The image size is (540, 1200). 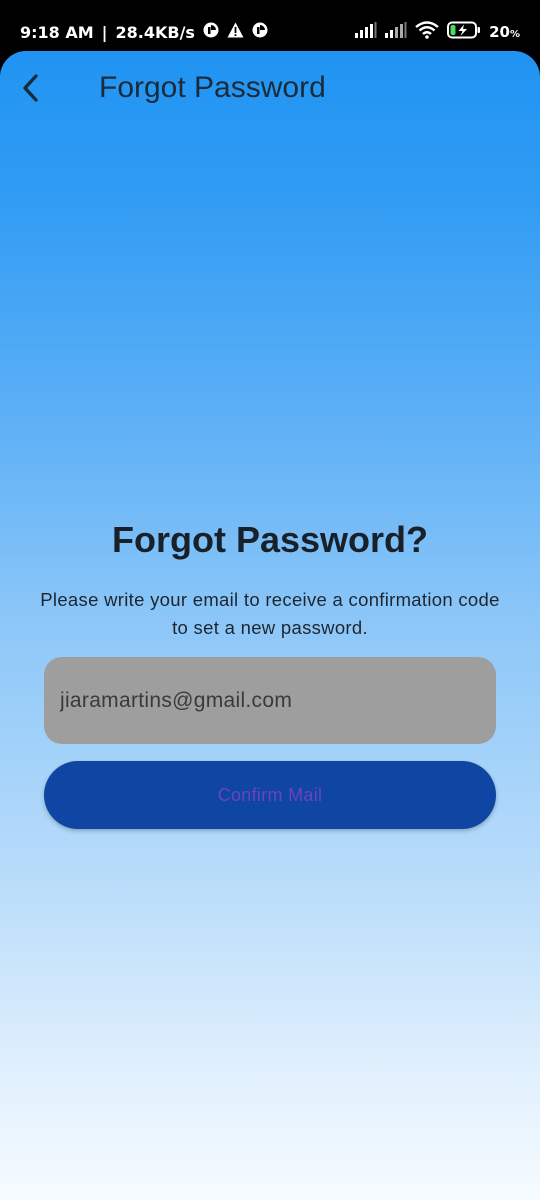 What do you see at coordinates (514, 34) in the screenshot?
I see `battery-unit: %` at bounding box center [514, 34].